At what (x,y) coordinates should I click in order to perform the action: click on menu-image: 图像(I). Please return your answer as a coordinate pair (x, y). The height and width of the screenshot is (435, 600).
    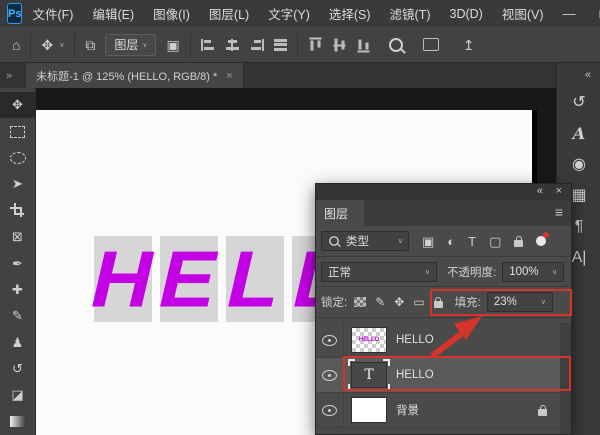
    Looking at the image, I should click on (171, 13).